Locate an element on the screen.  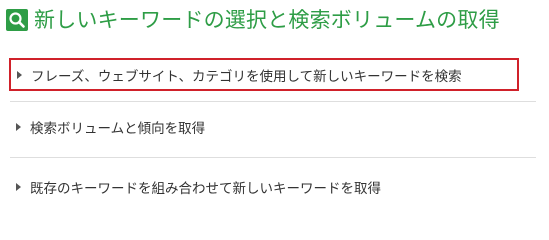
option-label: フレーズ、ウェブサイト、カテゴリを使用して新しいキーワードを検索 is located at coordinates (246, 76).